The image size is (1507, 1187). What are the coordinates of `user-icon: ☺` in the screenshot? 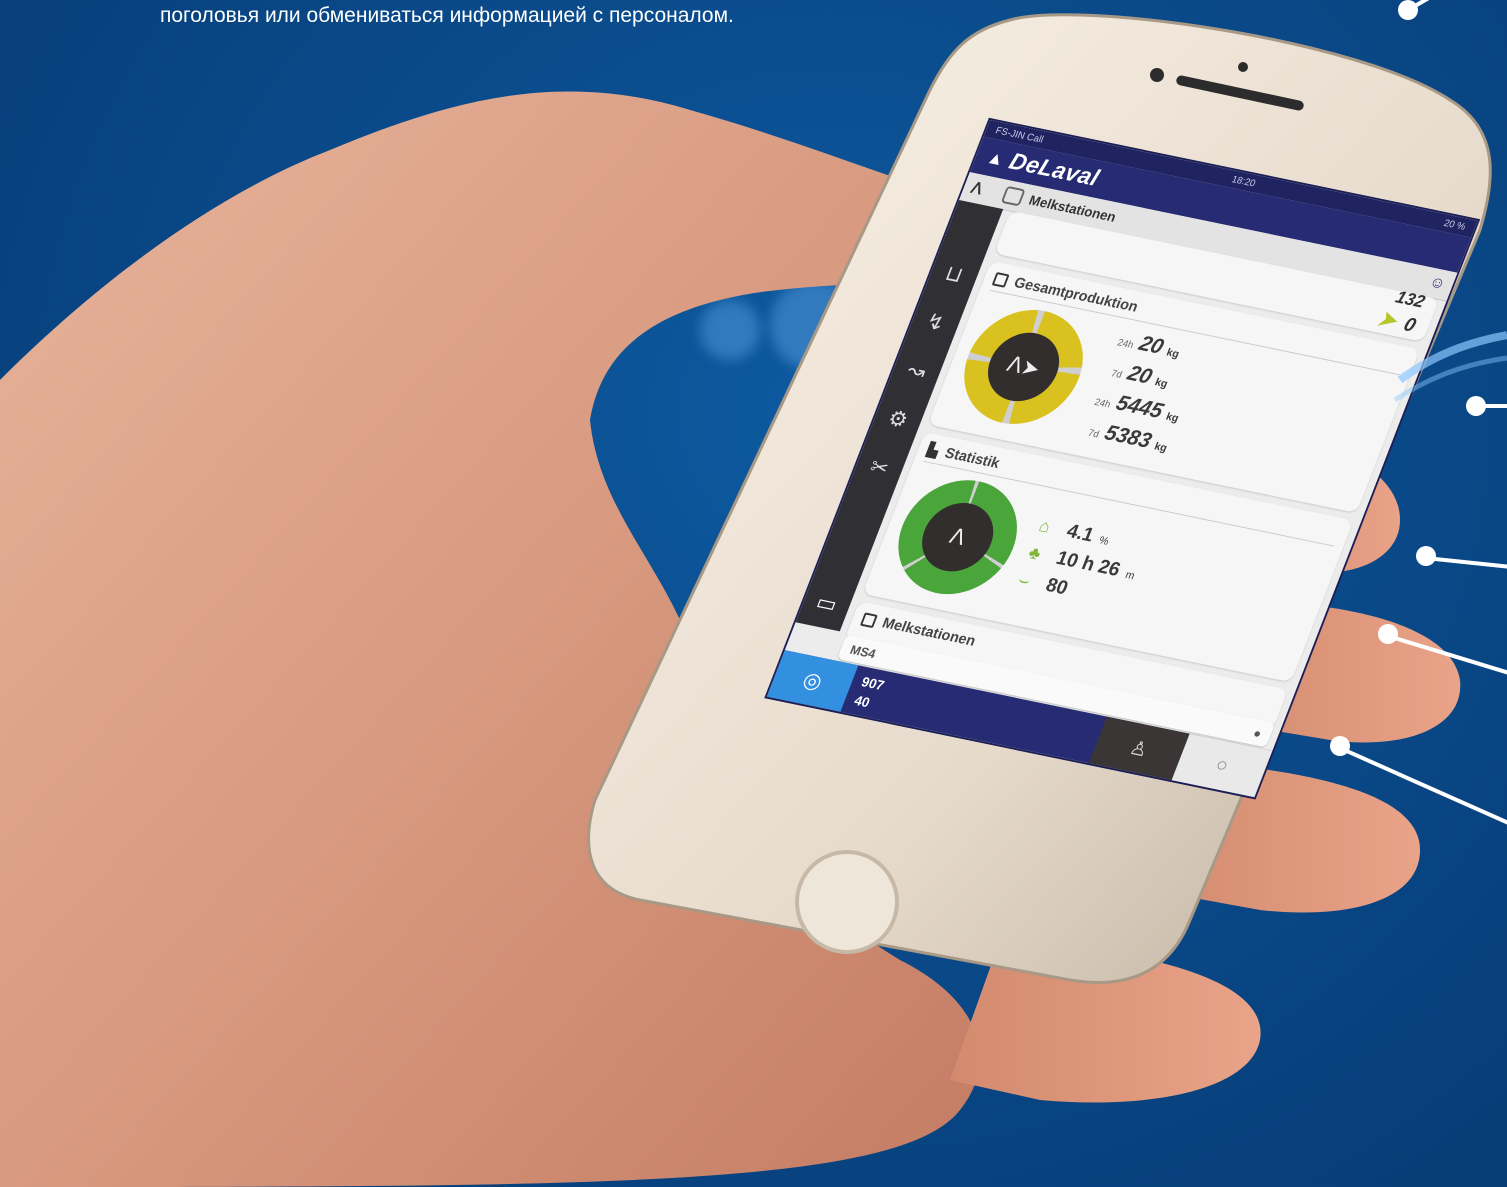 It's located at (1437, 284).